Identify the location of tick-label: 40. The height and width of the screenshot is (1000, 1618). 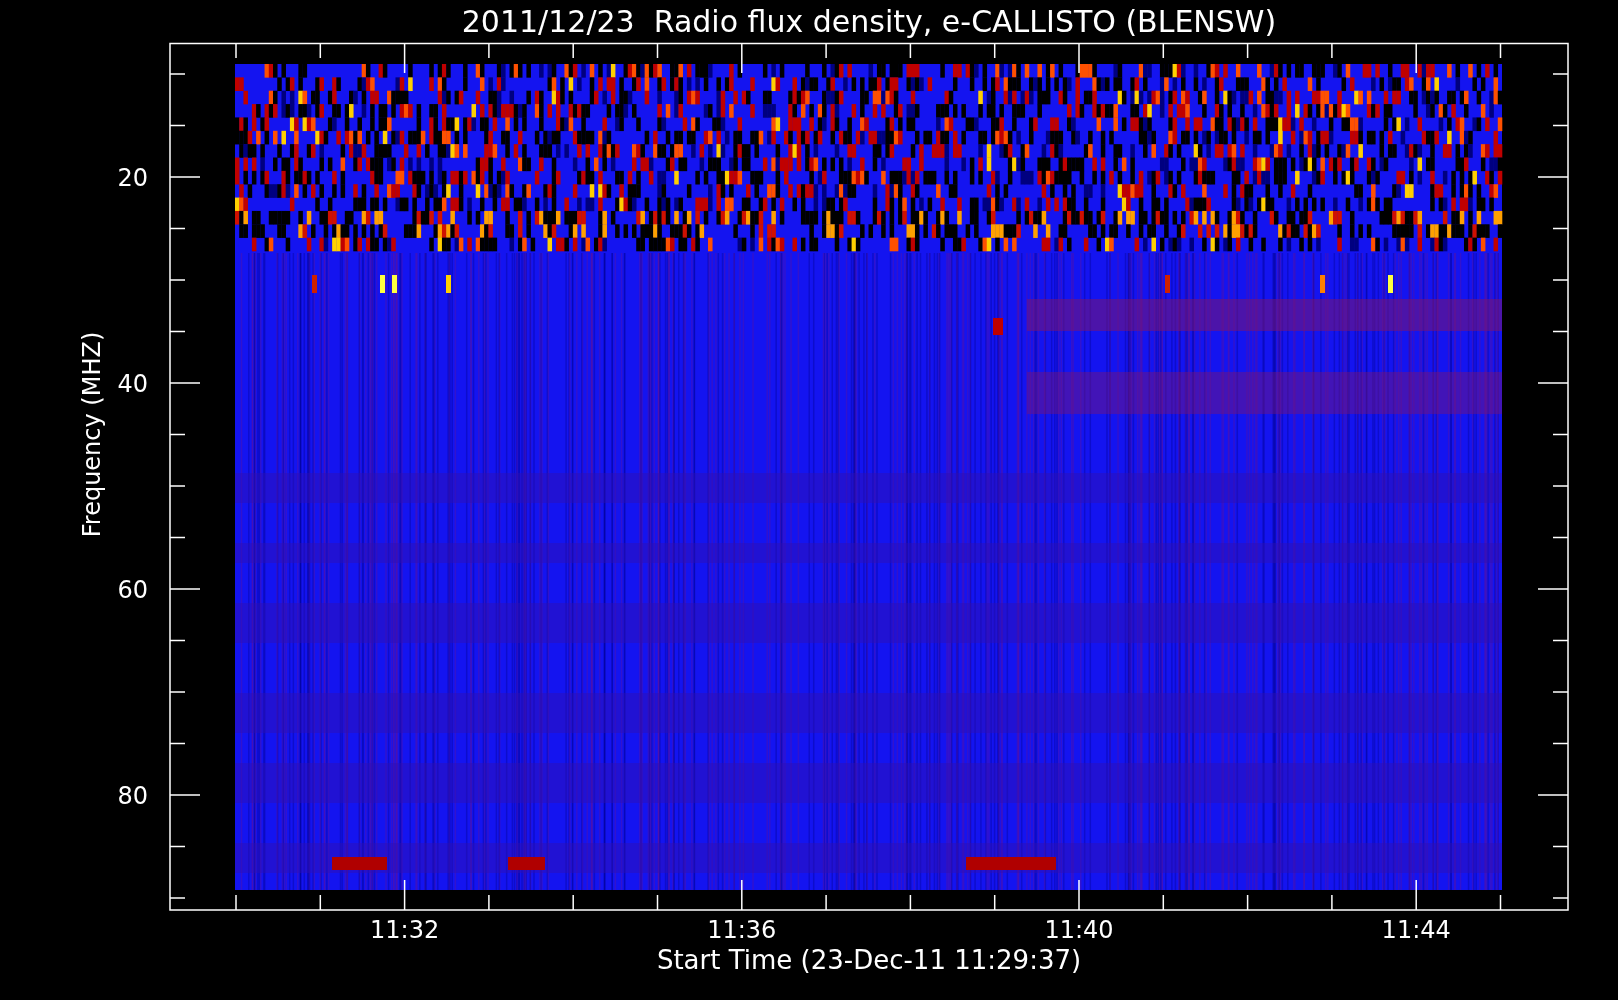
(132, 384).